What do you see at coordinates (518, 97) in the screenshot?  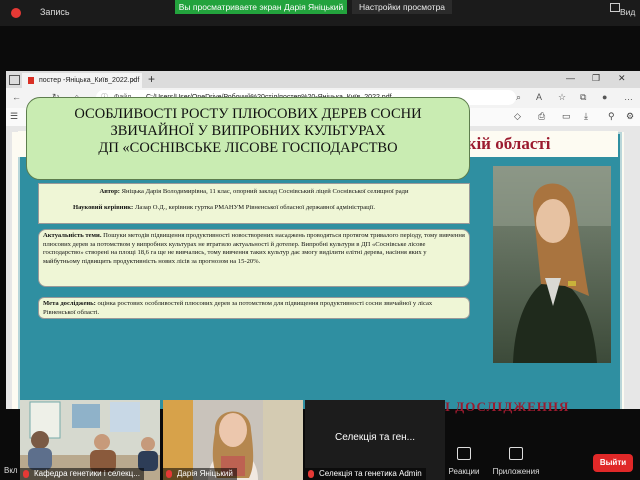 I see `zoom-icon: ⌕` at bounding box center [518, 97].